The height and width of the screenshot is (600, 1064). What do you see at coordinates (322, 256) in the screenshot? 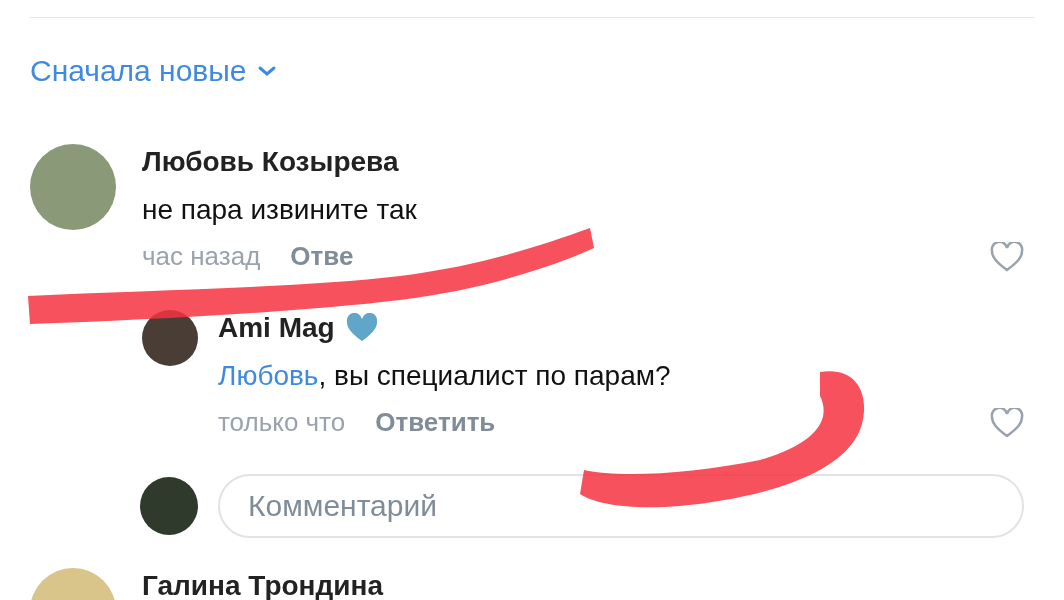
I see `reply-link: Отве` at bounding box center [322, 256].